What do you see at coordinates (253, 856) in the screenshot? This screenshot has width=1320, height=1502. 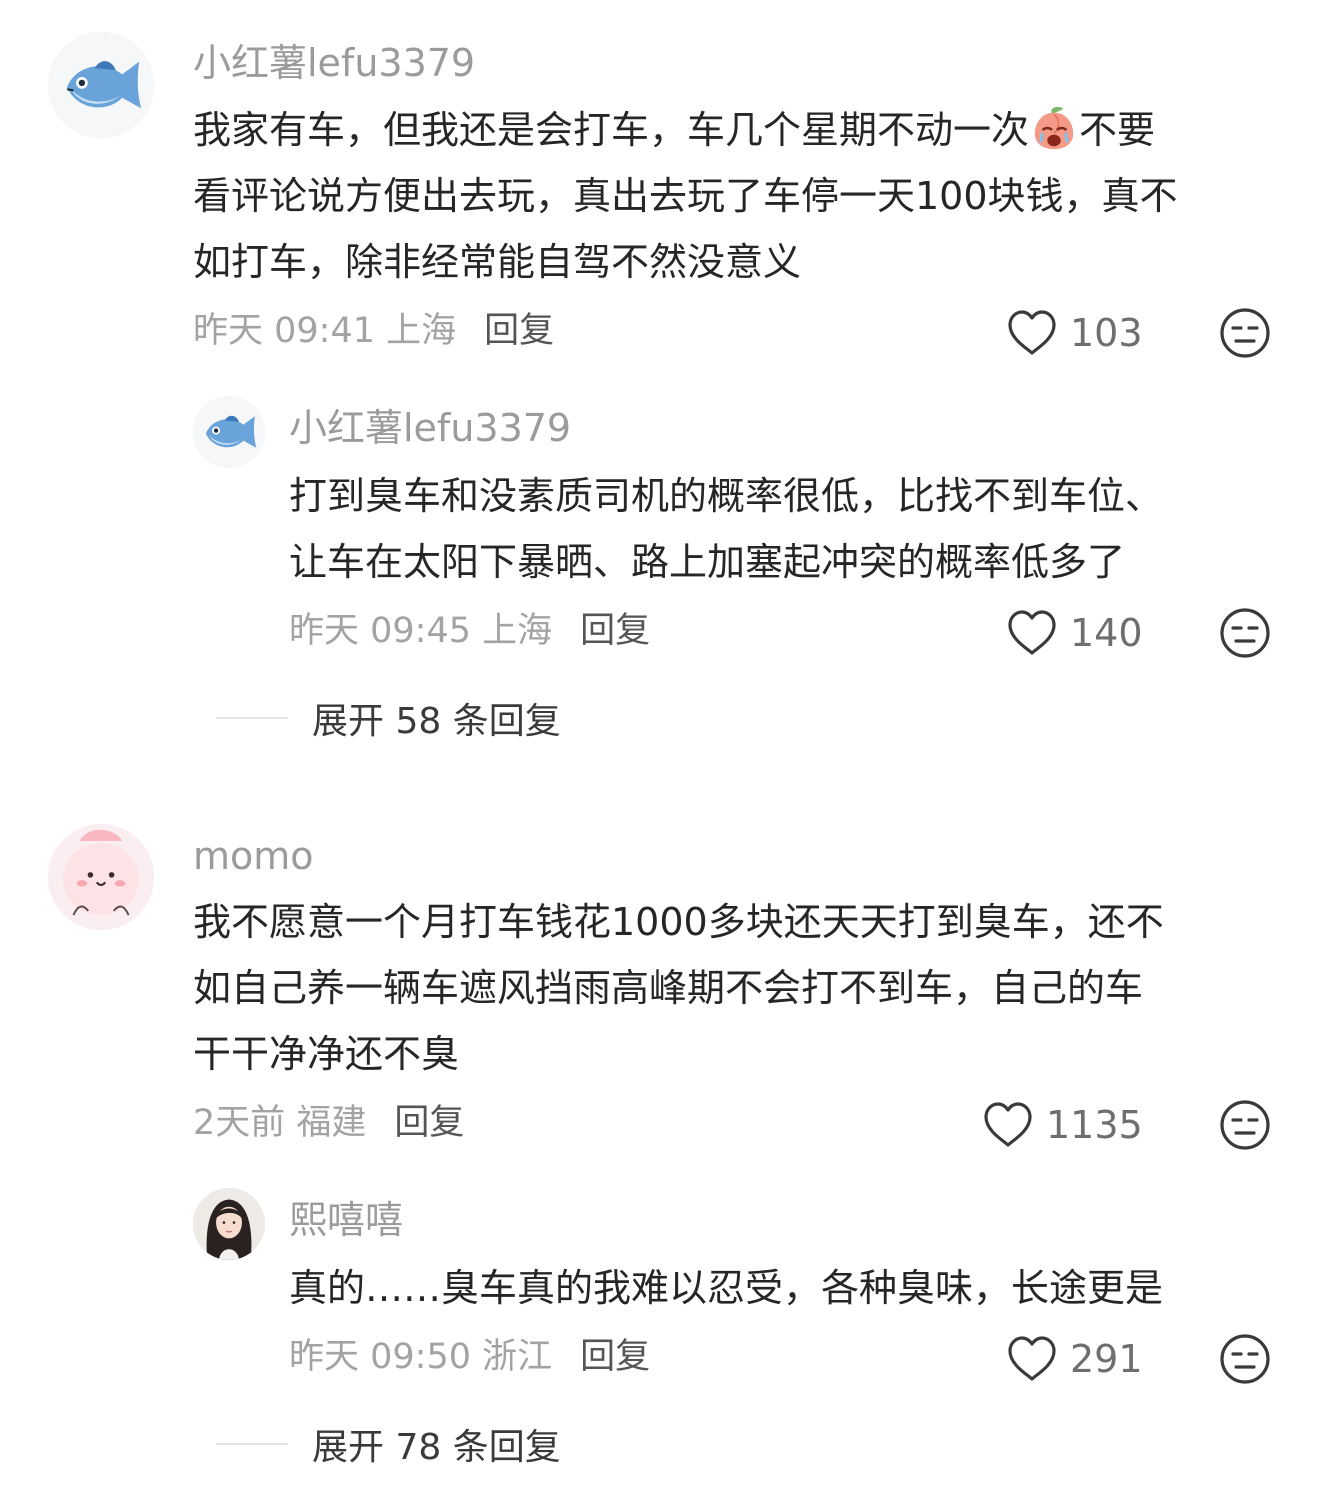 I see `username: momo` at bounding box center [253, 856].